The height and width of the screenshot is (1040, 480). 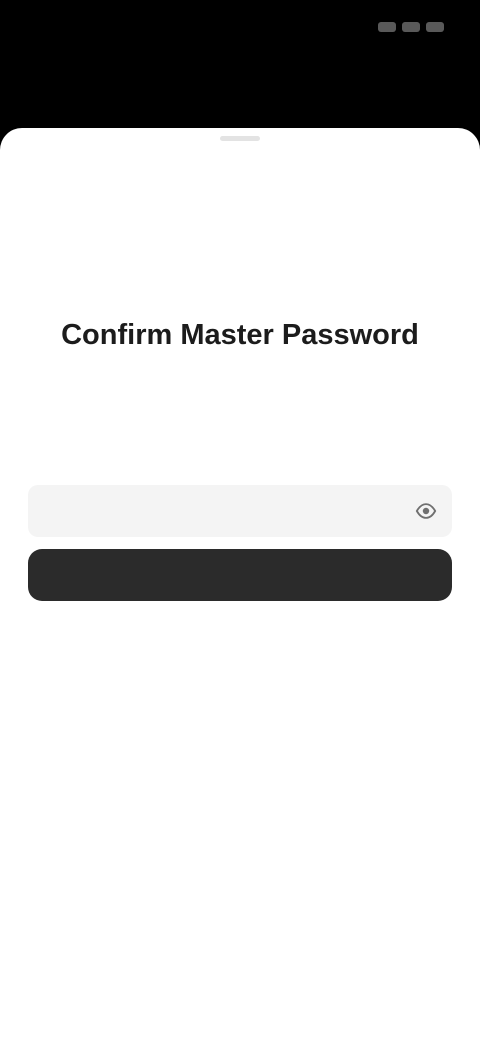 I want to click on status-icons, so click(x=411, y=27).